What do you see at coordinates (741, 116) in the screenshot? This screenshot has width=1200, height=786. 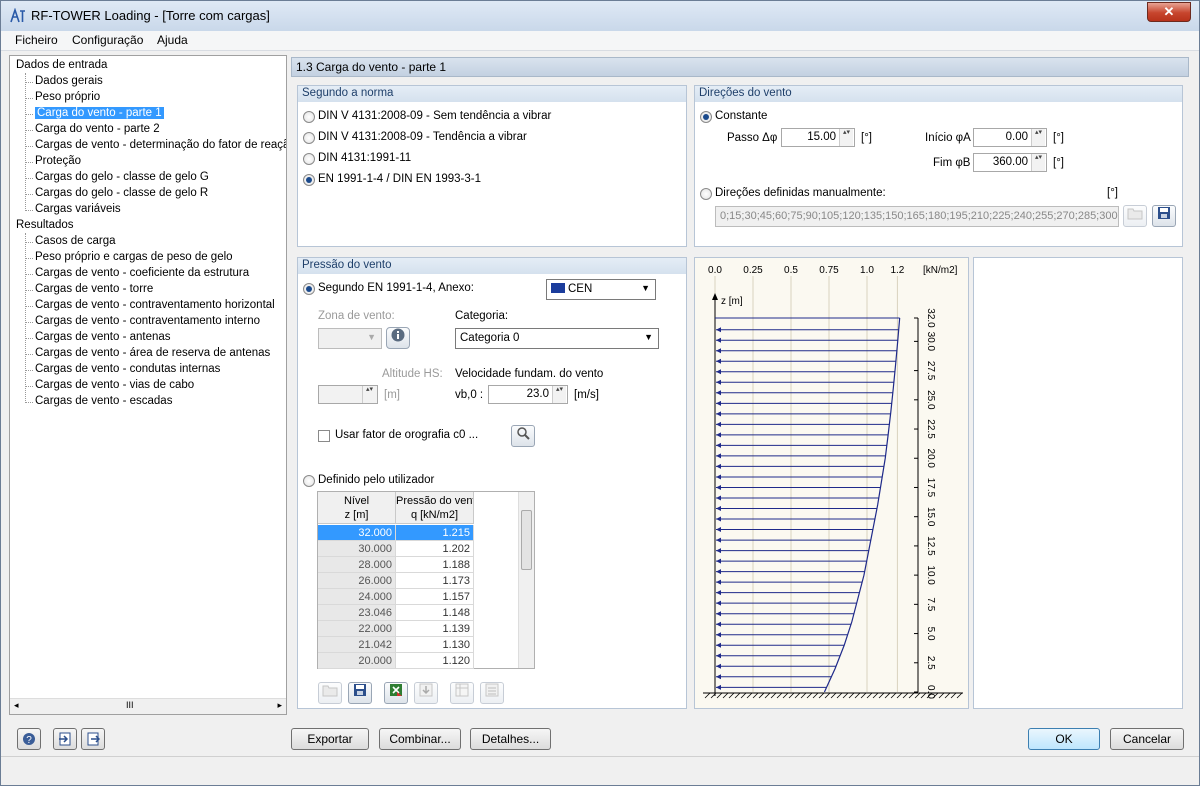 I see `constant-label: Constante` at bounding box center [741, 116].